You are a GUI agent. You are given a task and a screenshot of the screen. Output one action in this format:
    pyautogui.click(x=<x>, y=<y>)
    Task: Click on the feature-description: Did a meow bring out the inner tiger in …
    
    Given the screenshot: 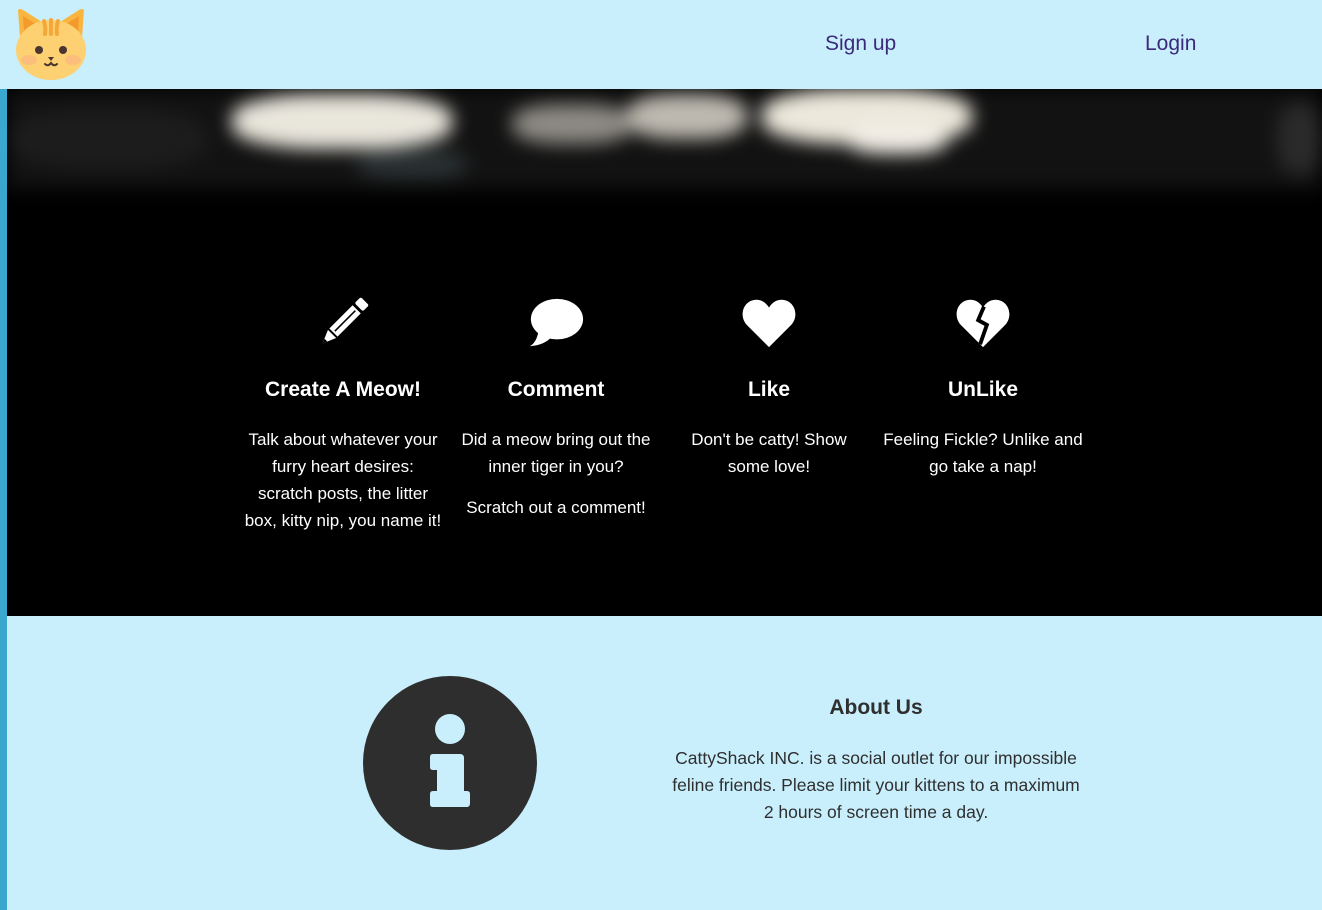 What is the action you would take?
    pyautogui.click(x=556, y=453)
    